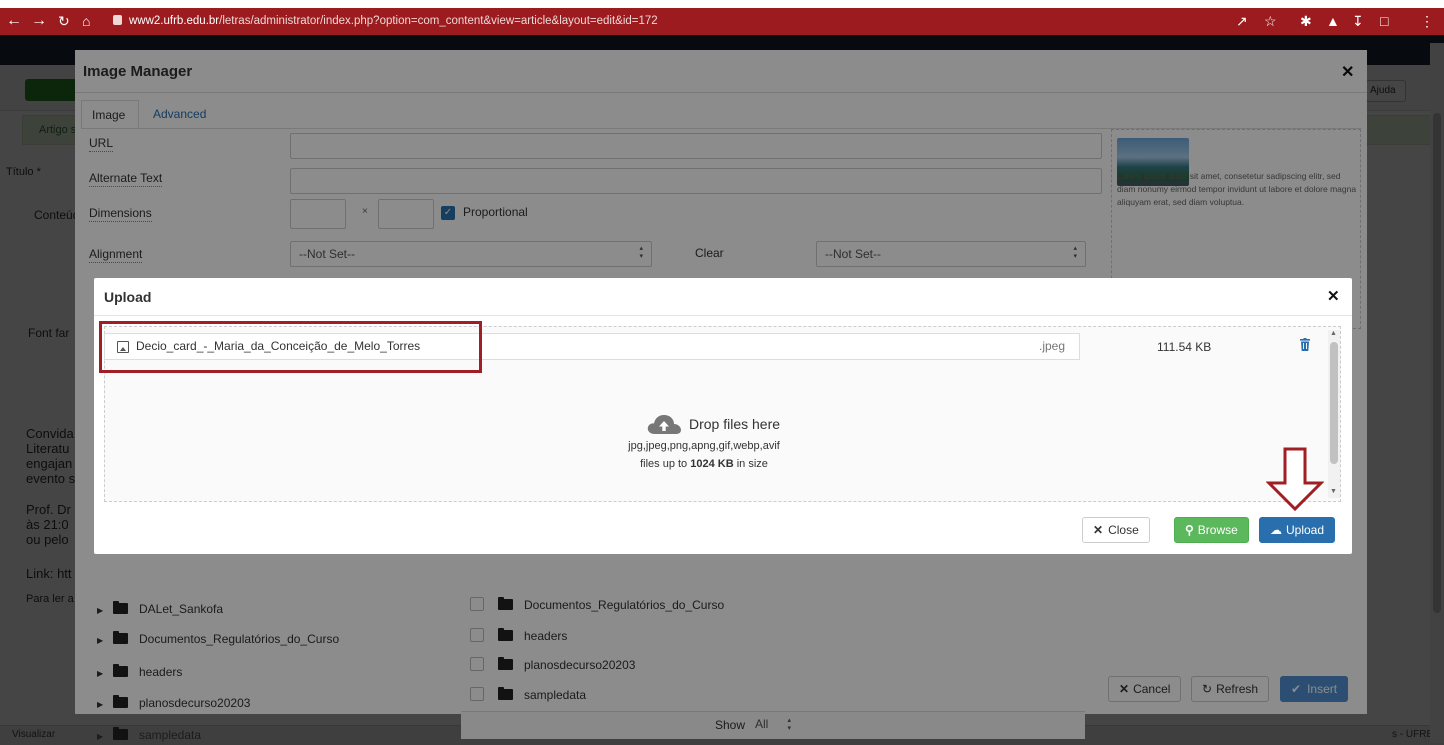 This screenshot has height=745, width=1444. I want to click on url-domain: www2.ufrb.edu.br, so click(174, 21).